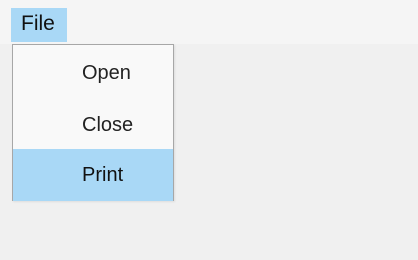  Describe the element at coordinates (93, 73) in the screenshot. I see `menu-item-open: Open` at that location.